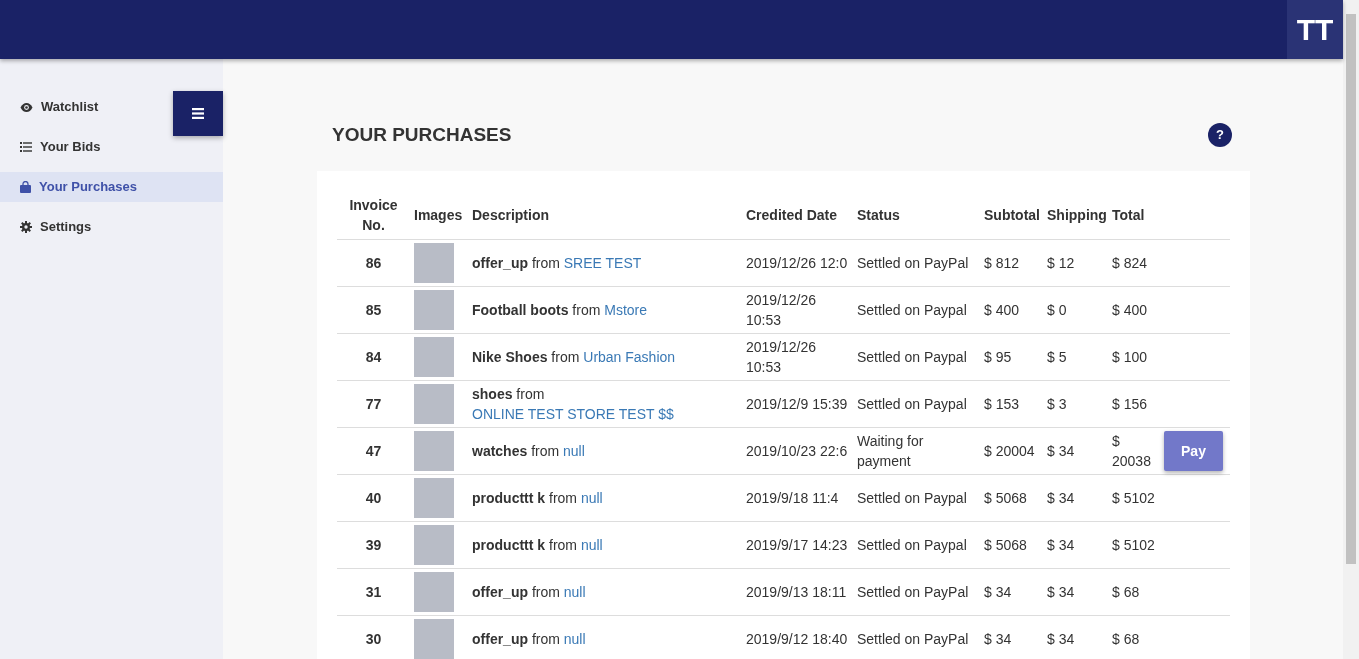  Describe the element at coordinates (1193, 451) in the screenshot. I see `pay-button: Pay` at that location.